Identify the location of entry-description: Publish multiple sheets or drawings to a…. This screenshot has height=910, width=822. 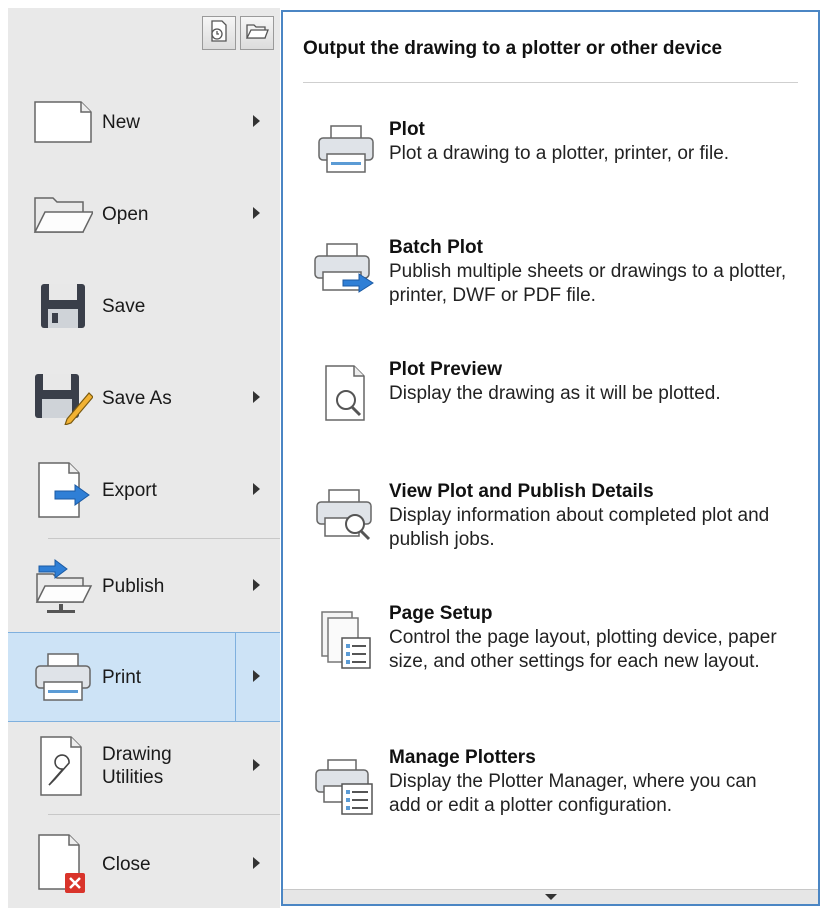
(588, 283).